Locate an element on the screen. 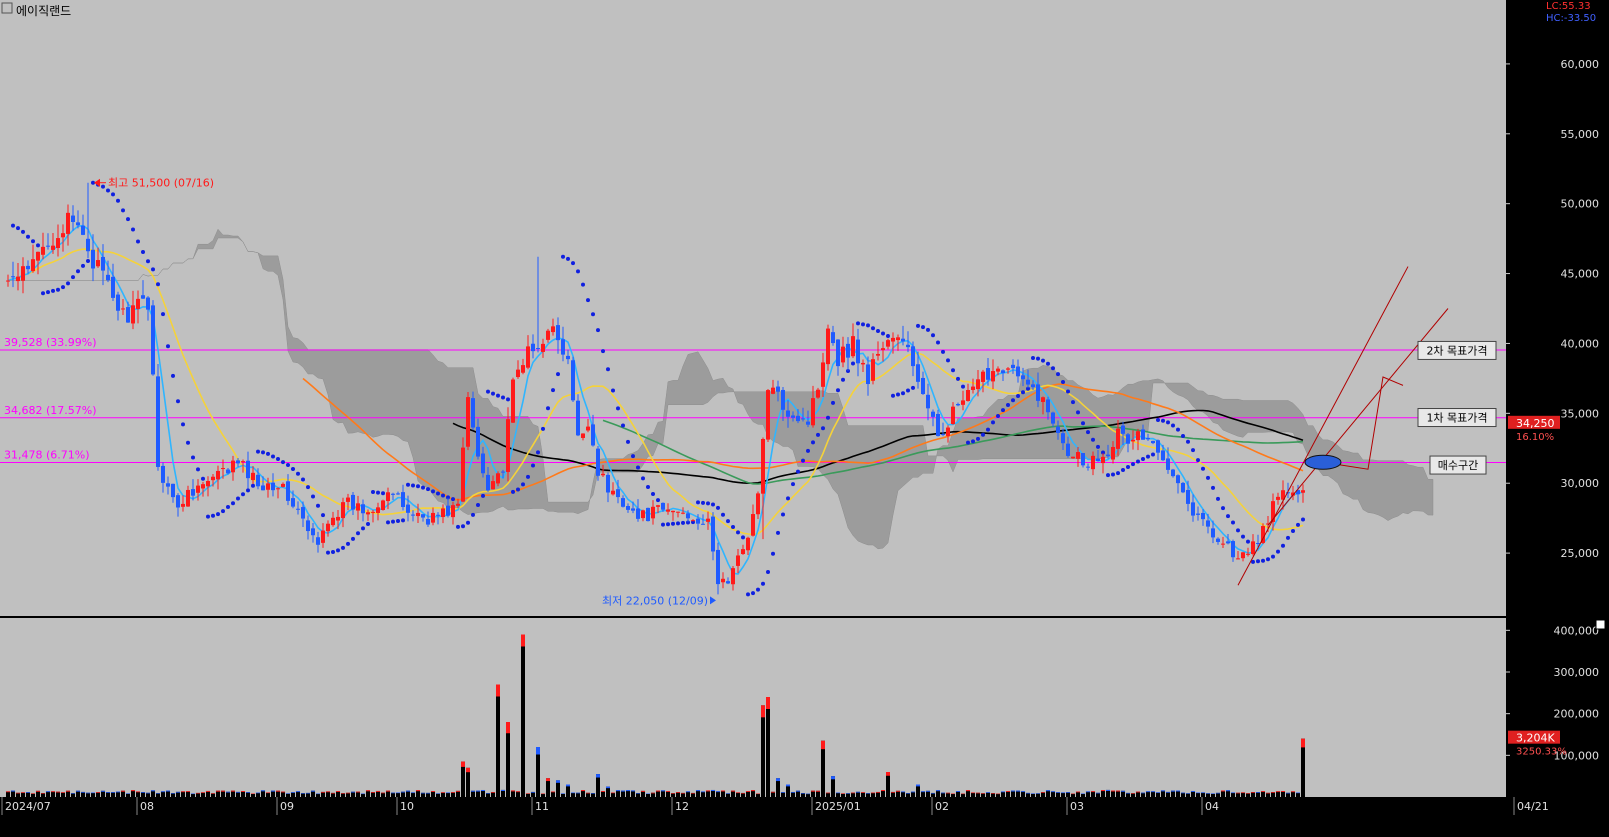 The image size is (1609, 837). target-label-0: 2차 목표가격 is located at coordinates (1456, 350).